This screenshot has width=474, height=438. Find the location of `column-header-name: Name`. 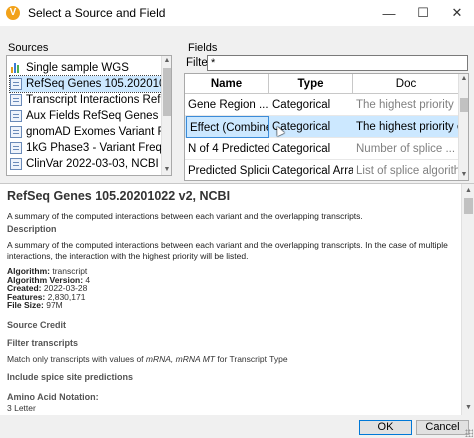

column-header-name: Name is located at coordinates (227, 84).